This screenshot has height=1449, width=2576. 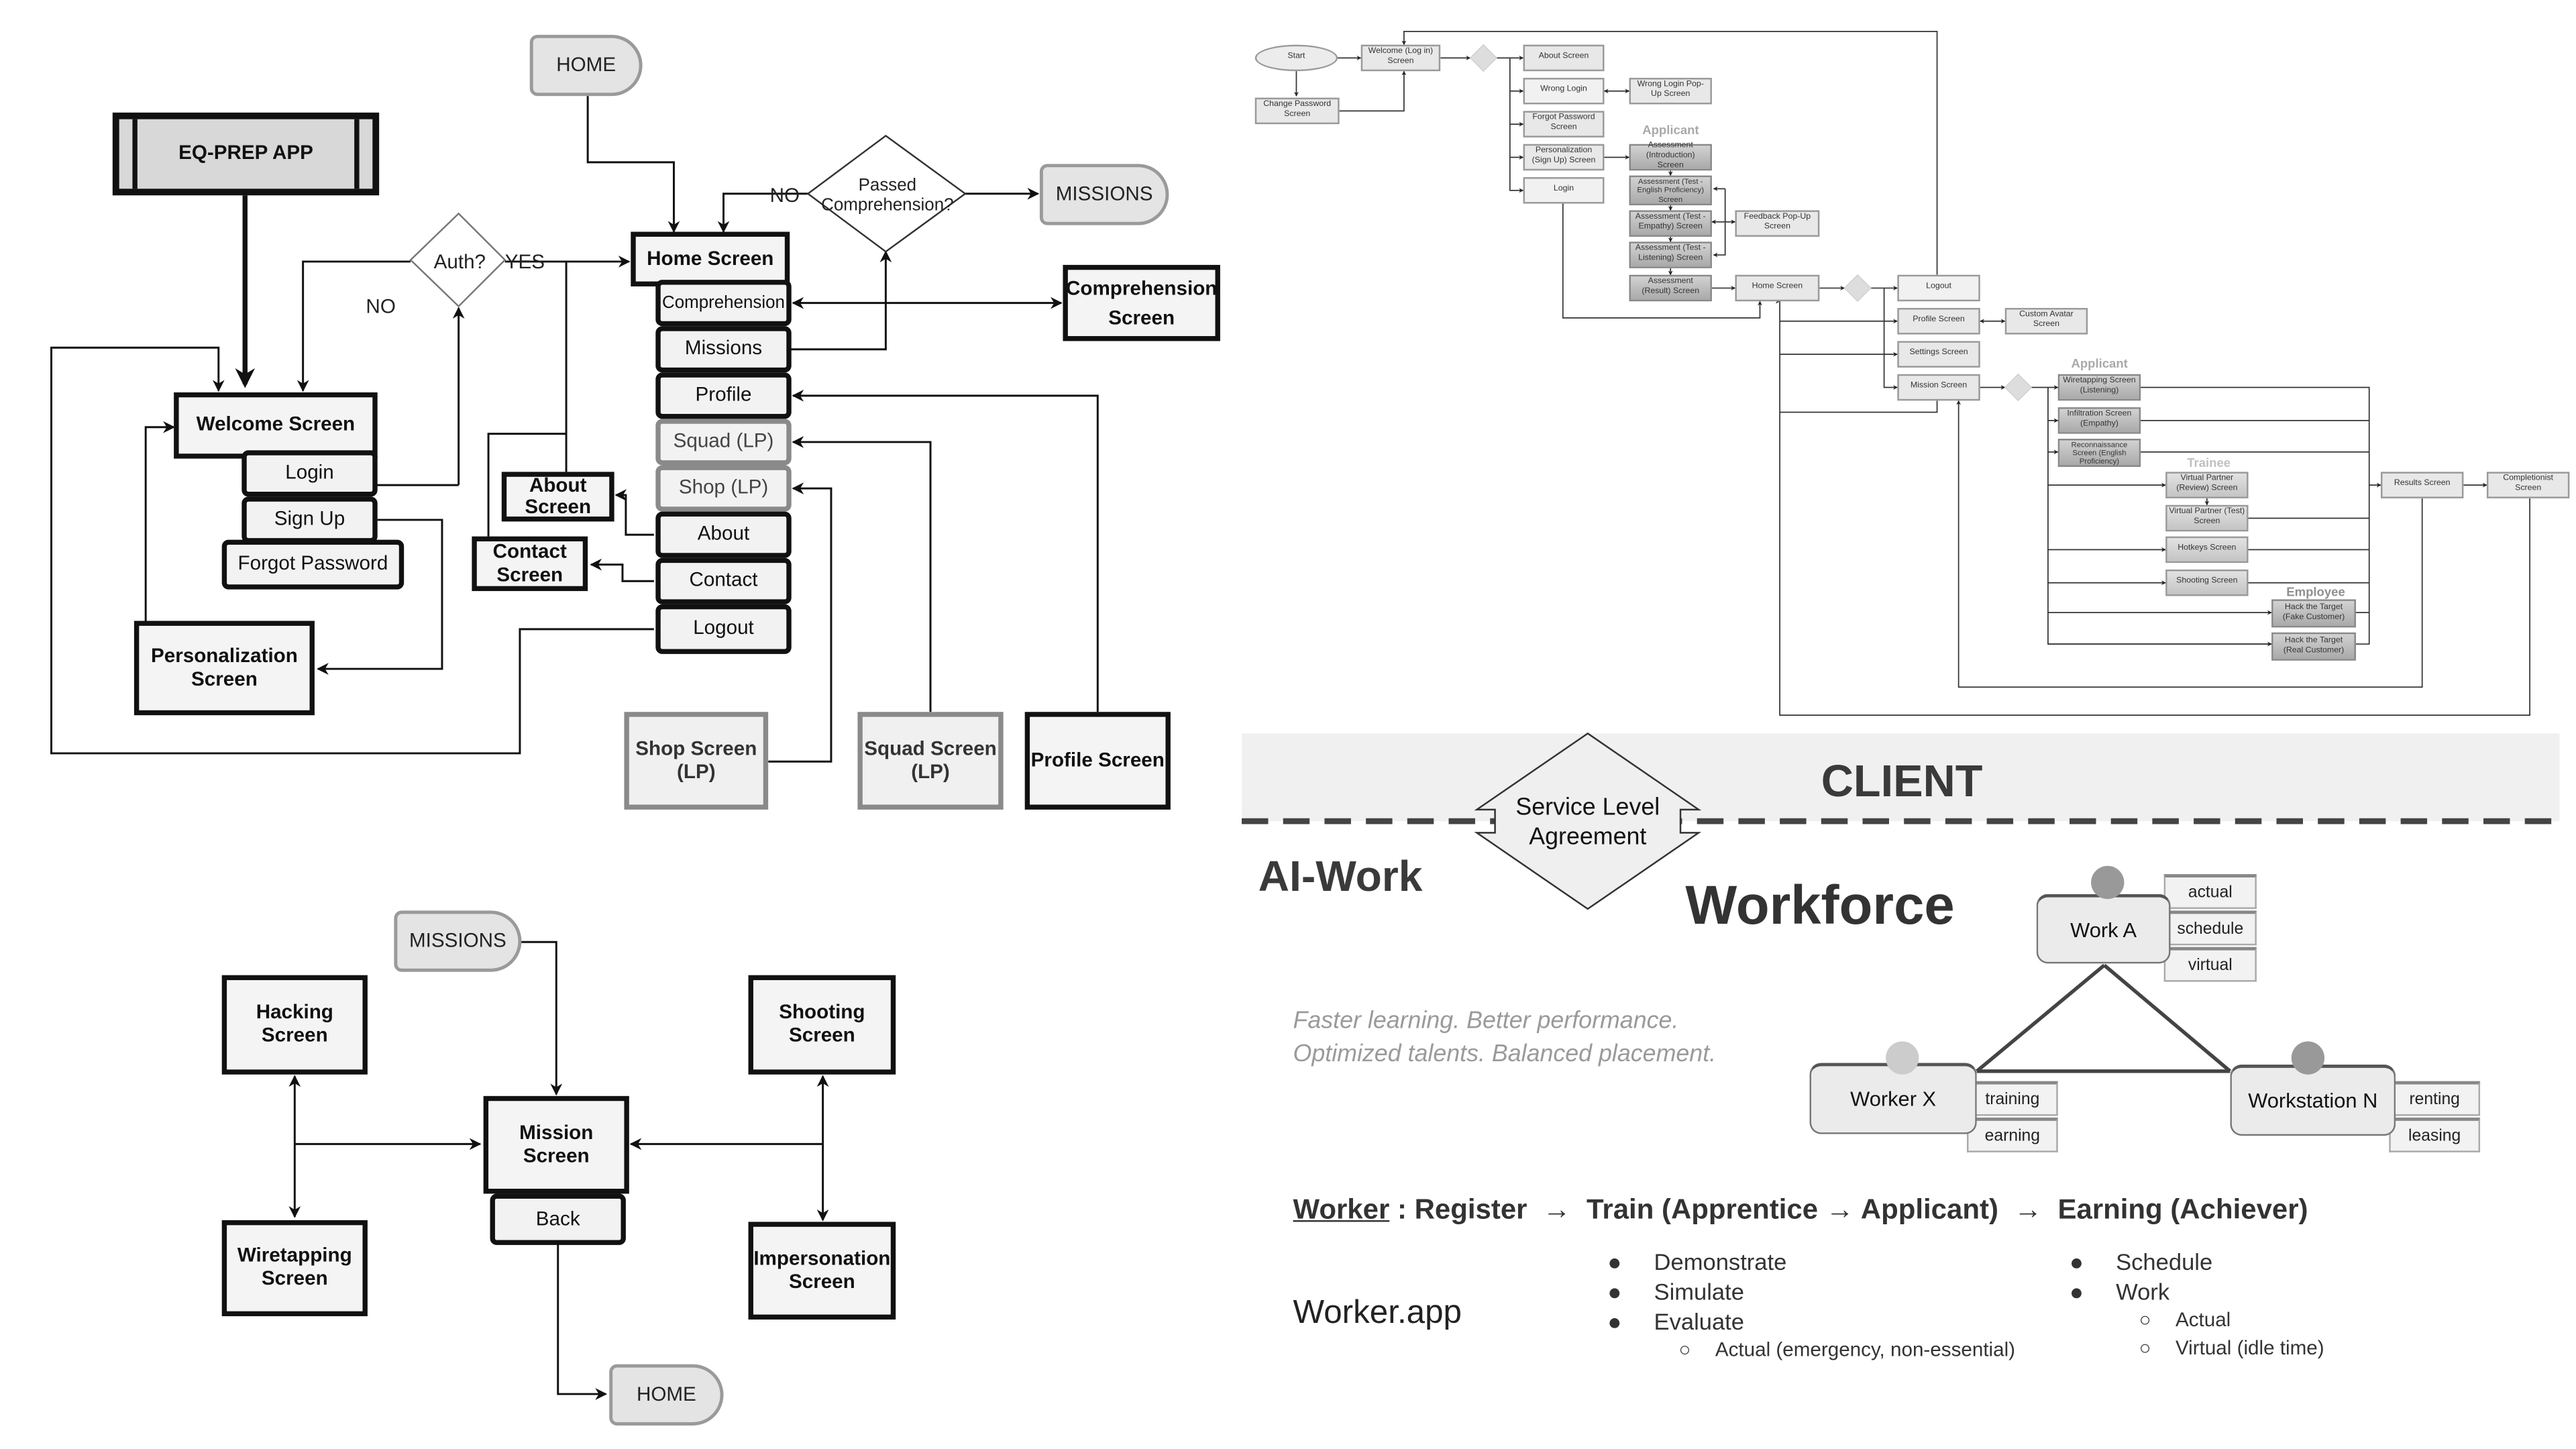 I want to click on map-forgot-password-node: Forgot Password Screen, so click(x=1564, y=124).